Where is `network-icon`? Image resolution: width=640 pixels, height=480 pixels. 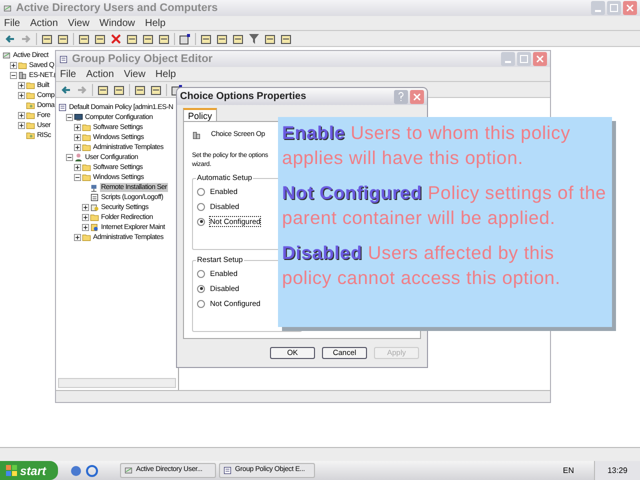 network-icon is located at coordinates (94, 187).